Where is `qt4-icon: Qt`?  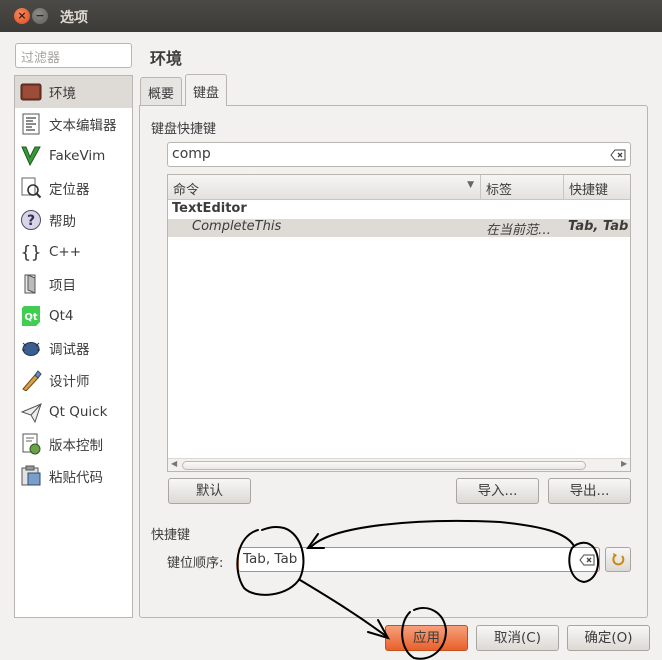 qt4-icon: Qt is located at coordinates (31, 316).